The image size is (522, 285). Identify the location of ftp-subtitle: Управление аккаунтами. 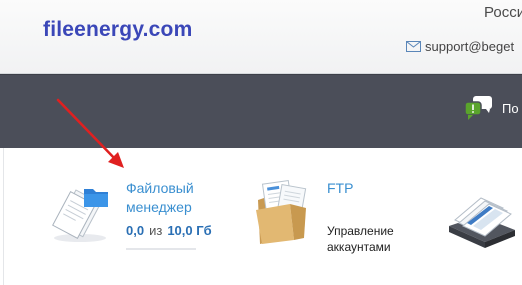
(372, 239).